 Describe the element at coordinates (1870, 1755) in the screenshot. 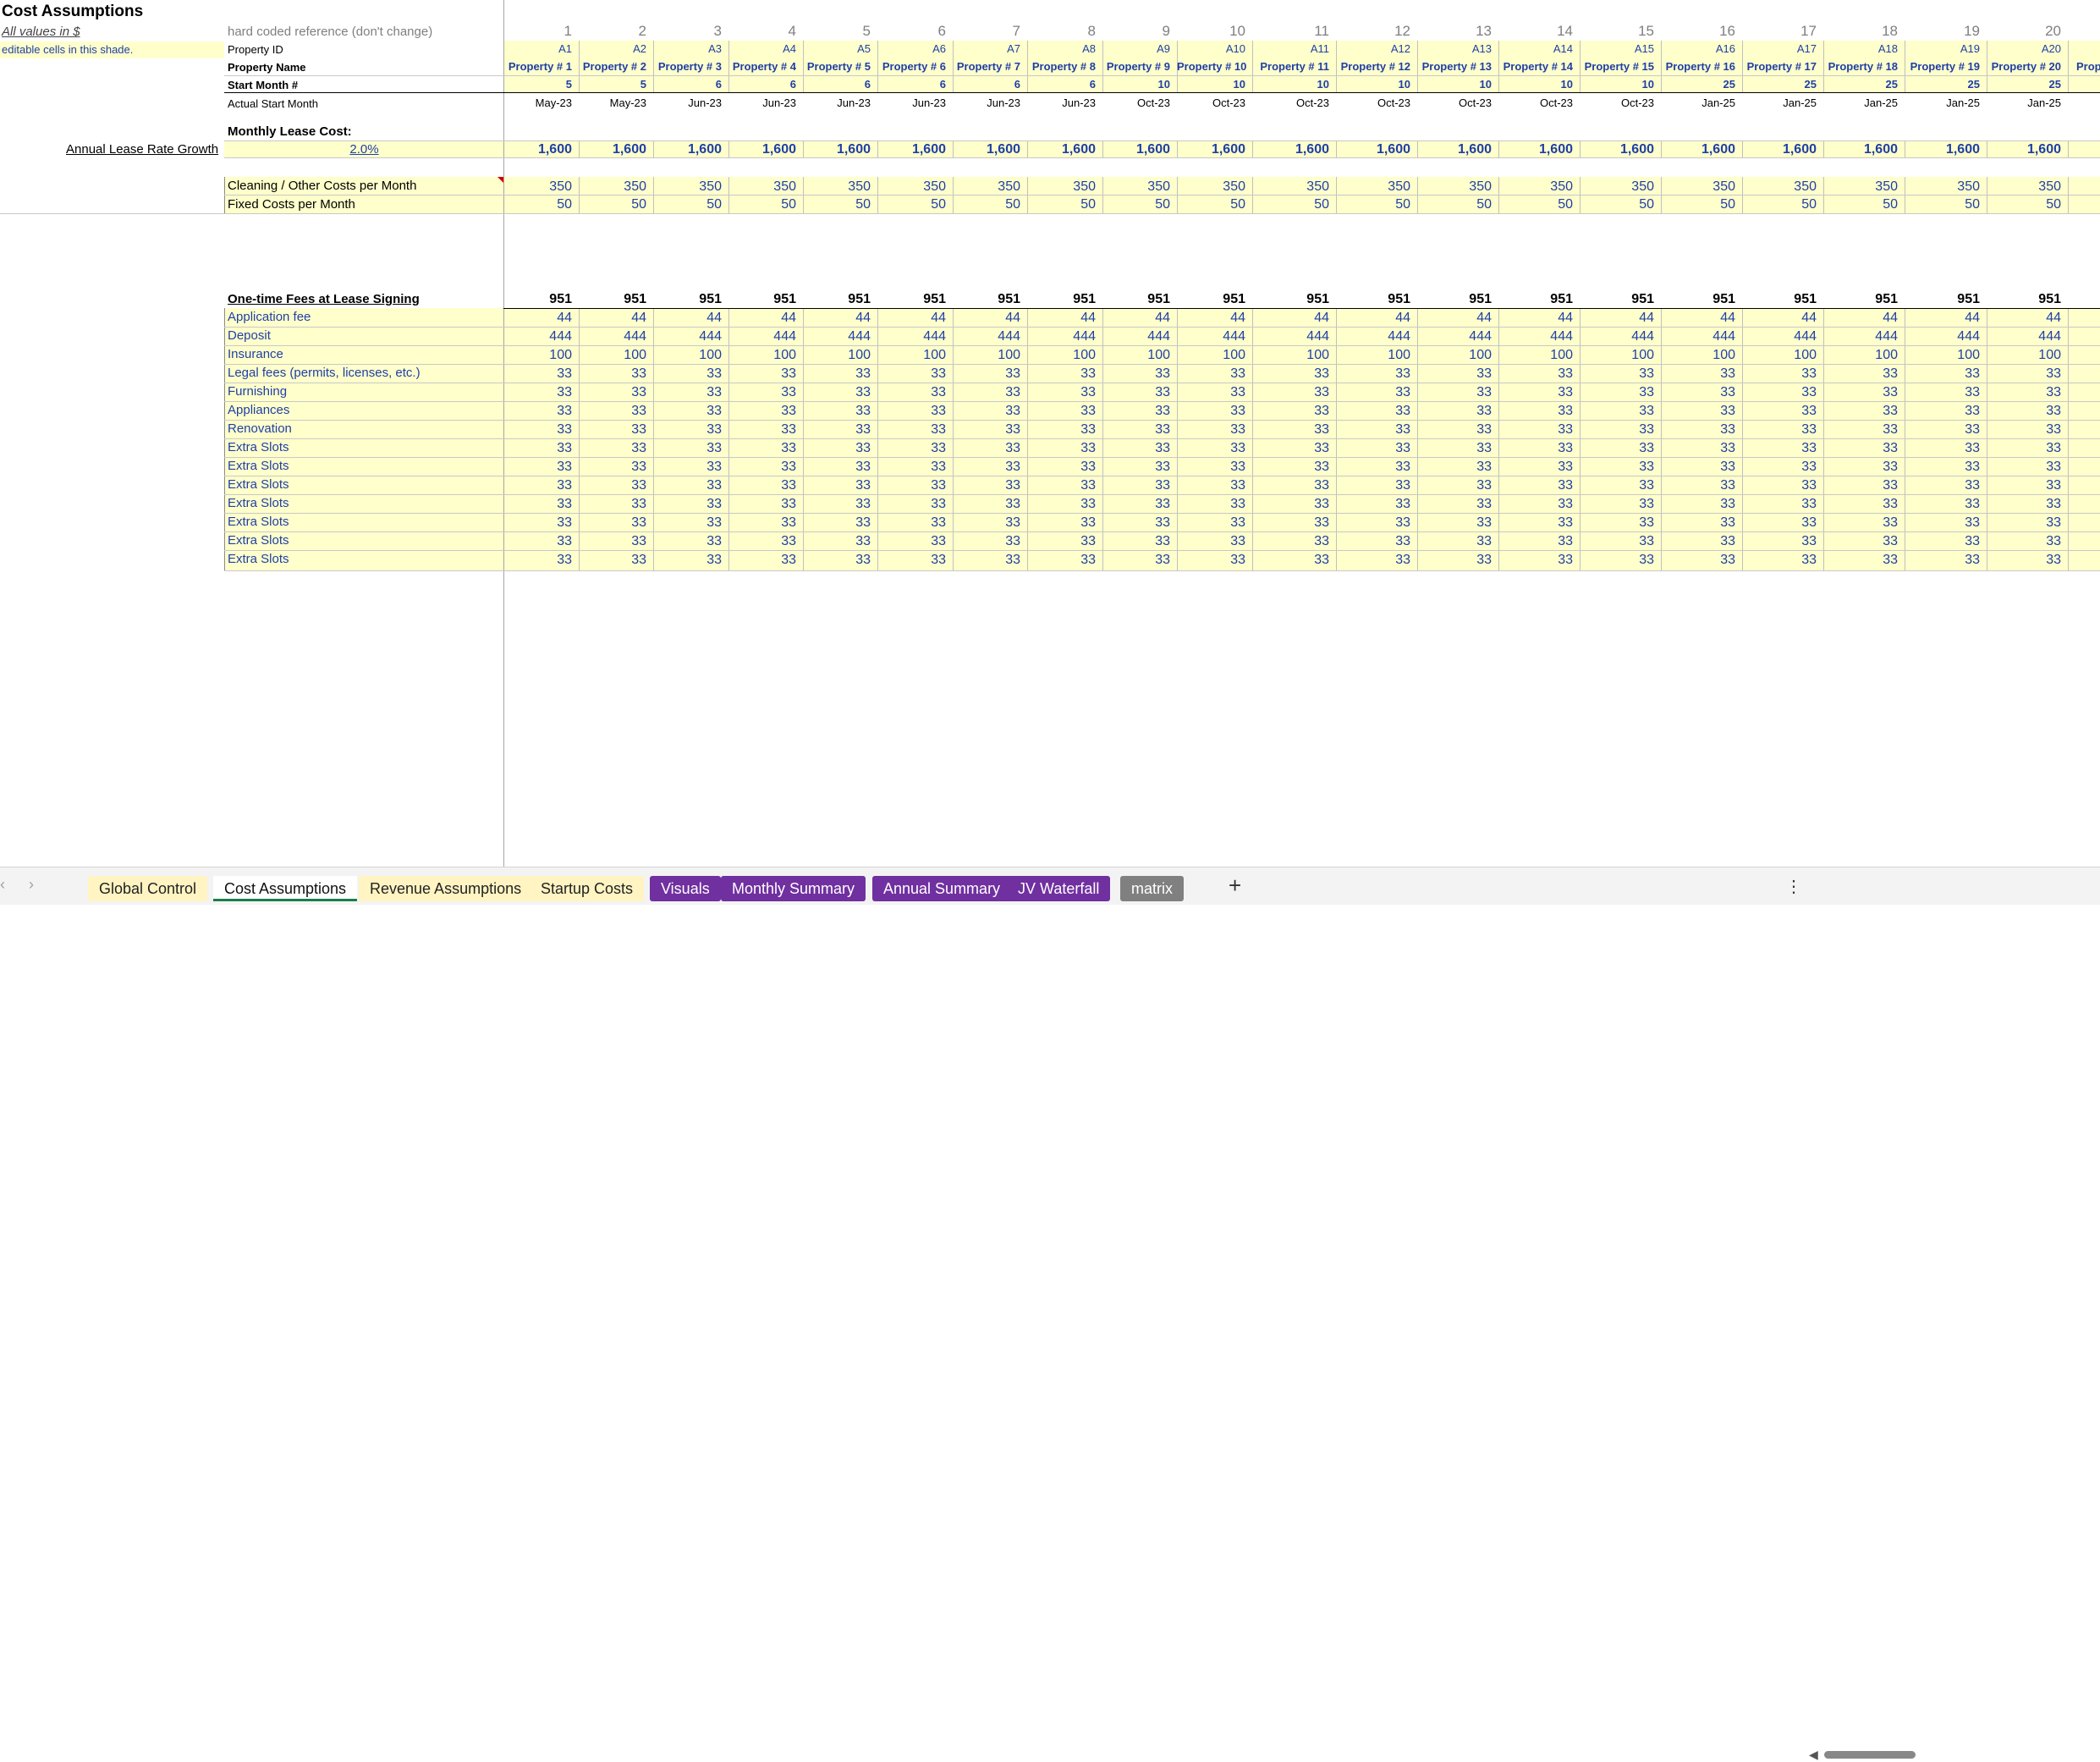

I see `horizontal-scrollbar` at that location.